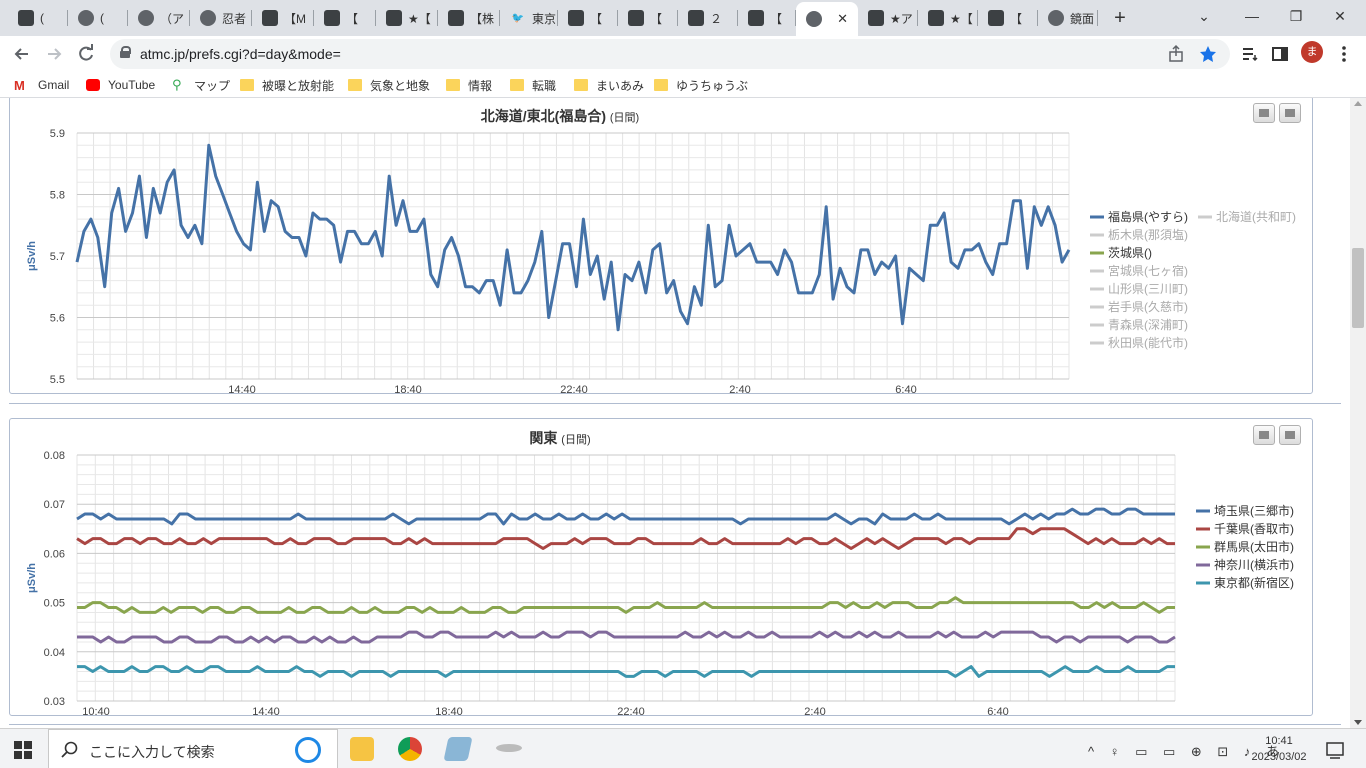 Image resolution: width=1366 pixels, height=768 pixels. I want to click on legend-item: 青森県(深浦町), so click(1139, 324).